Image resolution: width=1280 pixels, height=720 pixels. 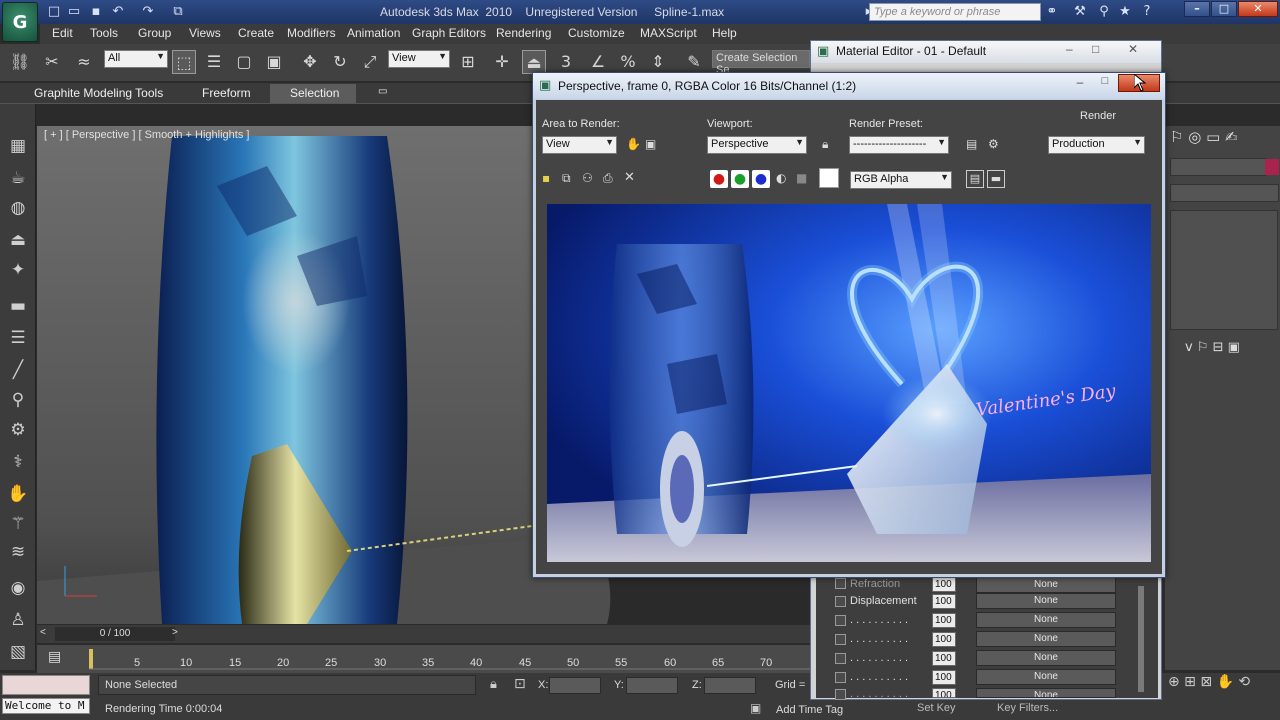 What do you see at coordinates (650, 144) in the screenshot?
I see `auto-region-icon: ▣` at bounding box center [650, 144].